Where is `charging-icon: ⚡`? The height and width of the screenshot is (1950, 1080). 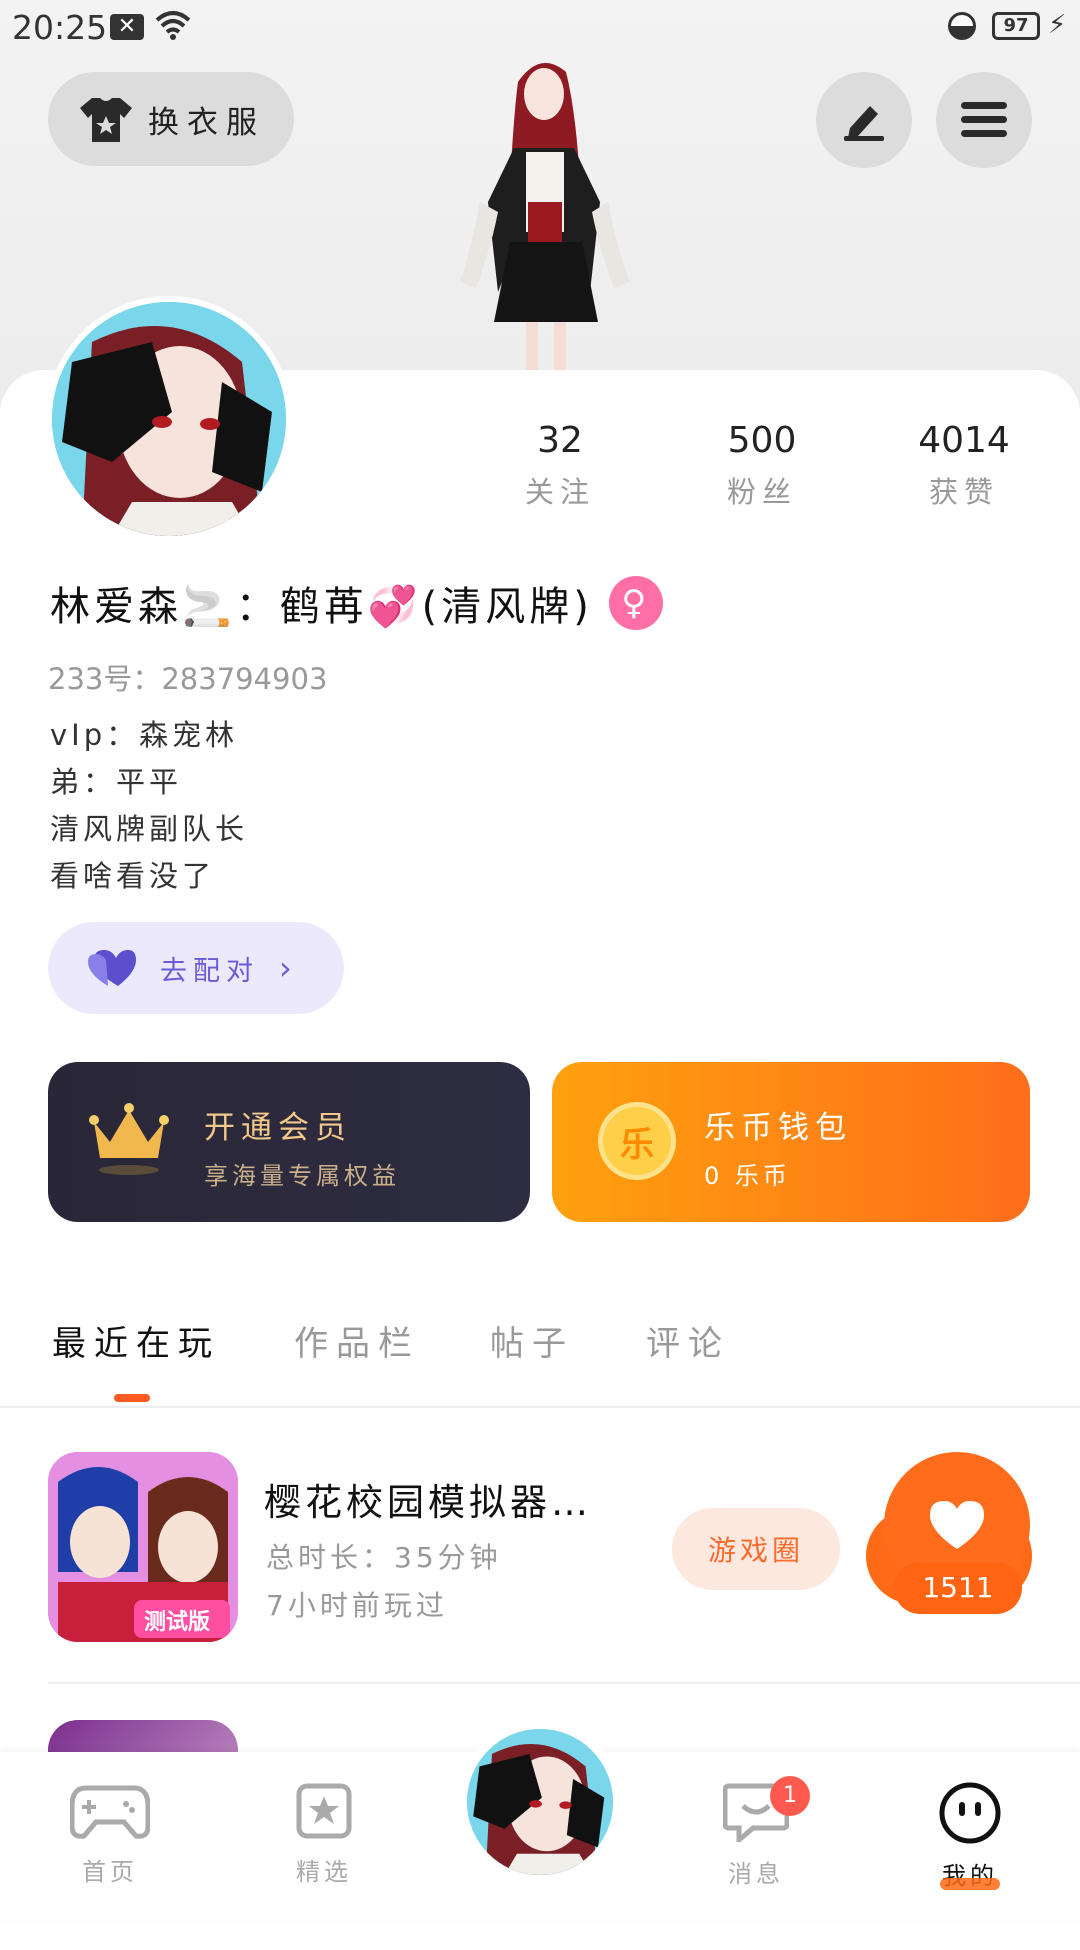 charging-icon: ⚡ is located at coordinates (1057, 25).